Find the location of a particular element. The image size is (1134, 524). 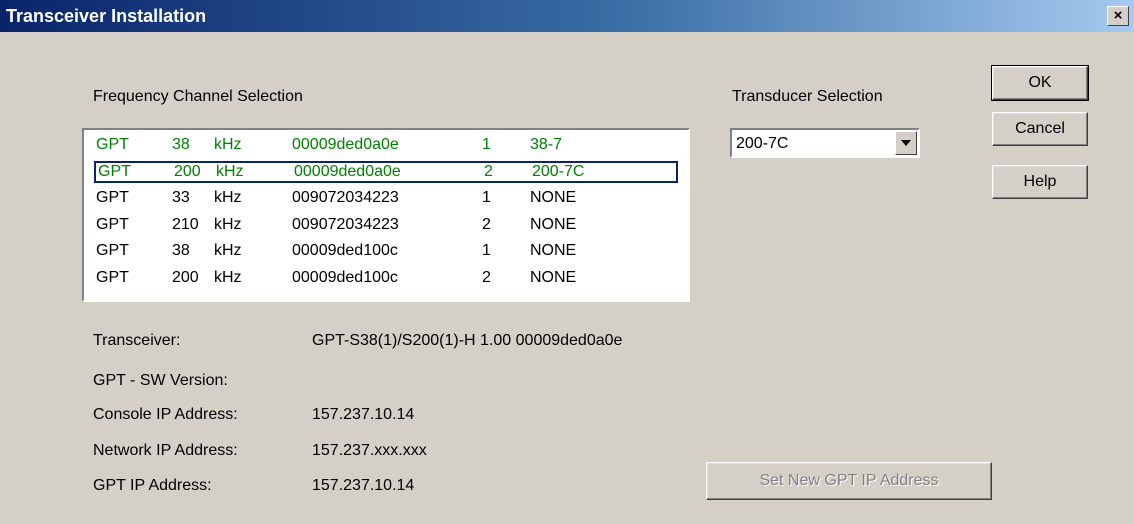

list-item: GPT 38 kHz 00009ded0a0e 1 38-7 is located at coordinates (352, 145).